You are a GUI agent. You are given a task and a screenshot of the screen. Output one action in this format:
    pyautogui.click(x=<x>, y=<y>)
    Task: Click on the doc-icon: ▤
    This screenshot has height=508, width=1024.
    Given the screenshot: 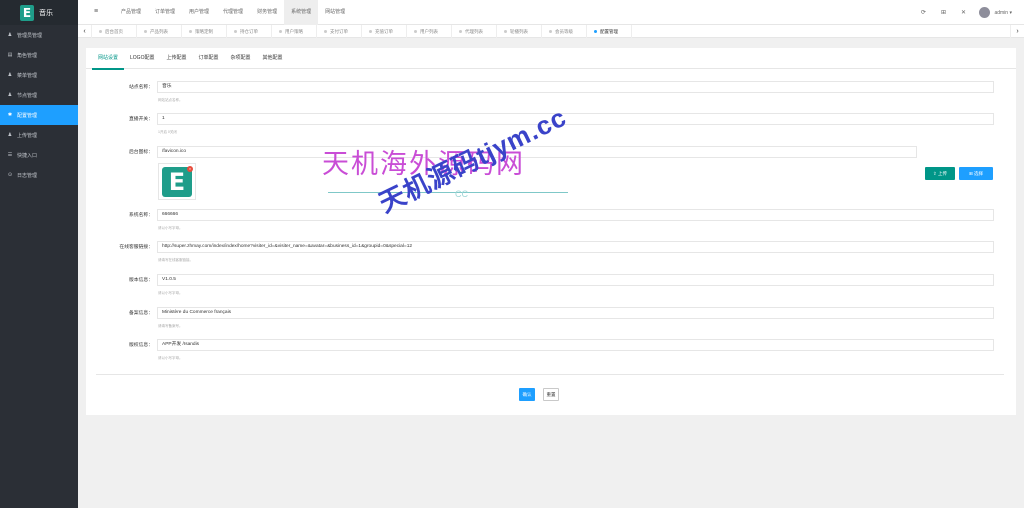 What is the action you would take?
    pyautogui.click(x=10, y=55)
    